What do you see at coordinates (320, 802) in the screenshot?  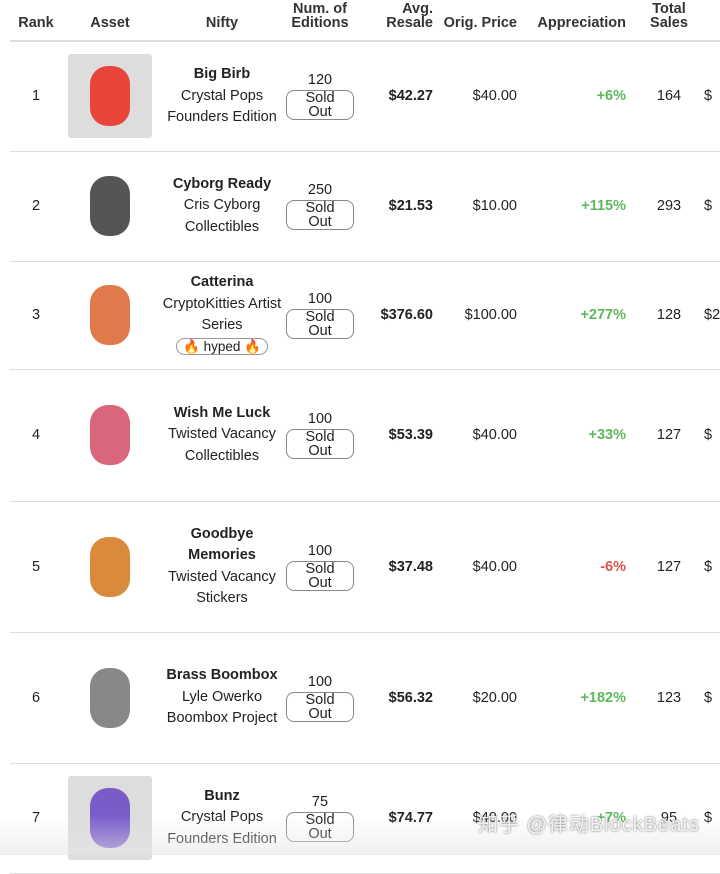 I see `editions: 75` at bounding box center [320, 802].